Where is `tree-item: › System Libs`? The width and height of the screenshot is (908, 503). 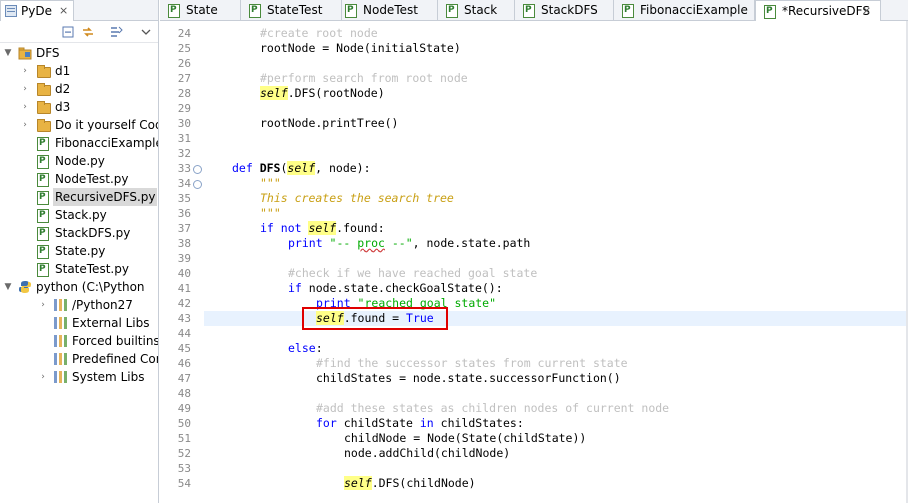 tree-item: › System Libs is located at coordinates (79, 377).